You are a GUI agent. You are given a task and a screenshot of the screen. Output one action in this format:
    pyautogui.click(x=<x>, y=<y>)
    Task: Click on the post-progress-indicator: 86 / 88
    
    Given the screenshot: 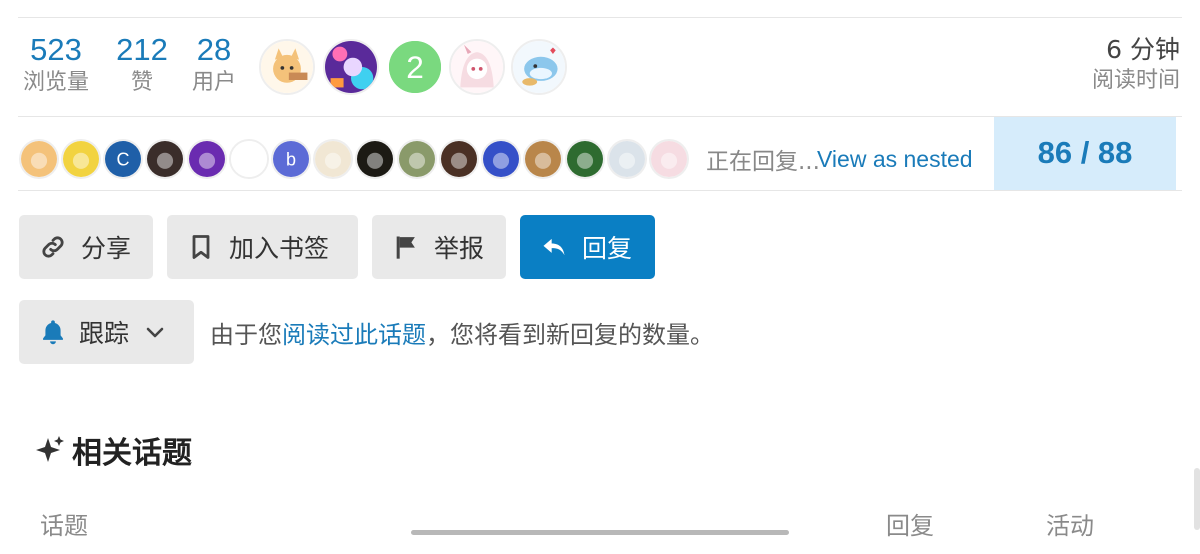 What is the action you would take?
    pyautogui.click(x=1085, y=153)
    